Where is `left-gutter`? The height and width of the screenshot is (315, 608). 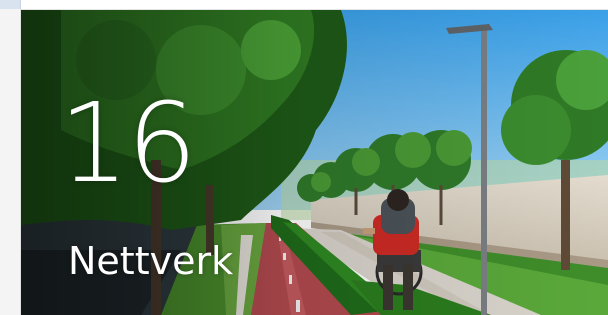
left-gutter is located at coordinates (10, 162).